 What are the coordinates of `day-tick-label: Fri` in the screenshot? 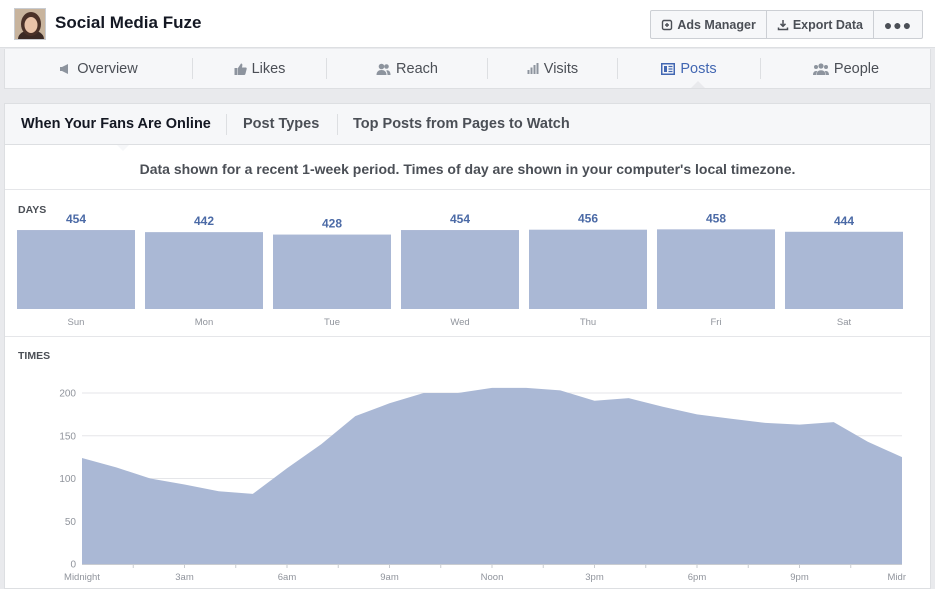 It's located at (715, 322).